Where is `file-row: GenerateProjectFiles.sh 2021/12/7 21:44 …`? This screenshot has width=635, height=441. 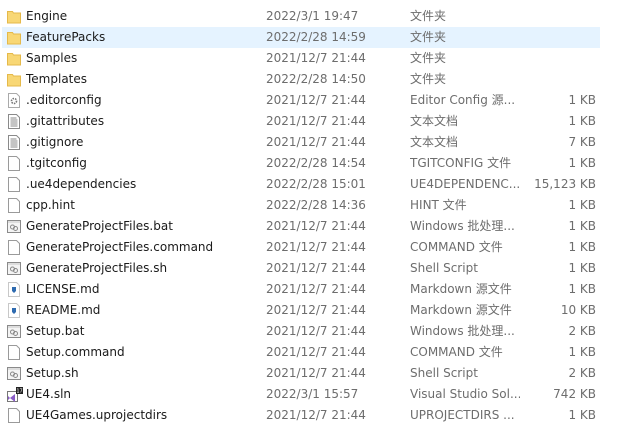 file-row: GenerateProjectFiles.sh 2021/12/7 21:44 … is located at coordinates (301, 268).